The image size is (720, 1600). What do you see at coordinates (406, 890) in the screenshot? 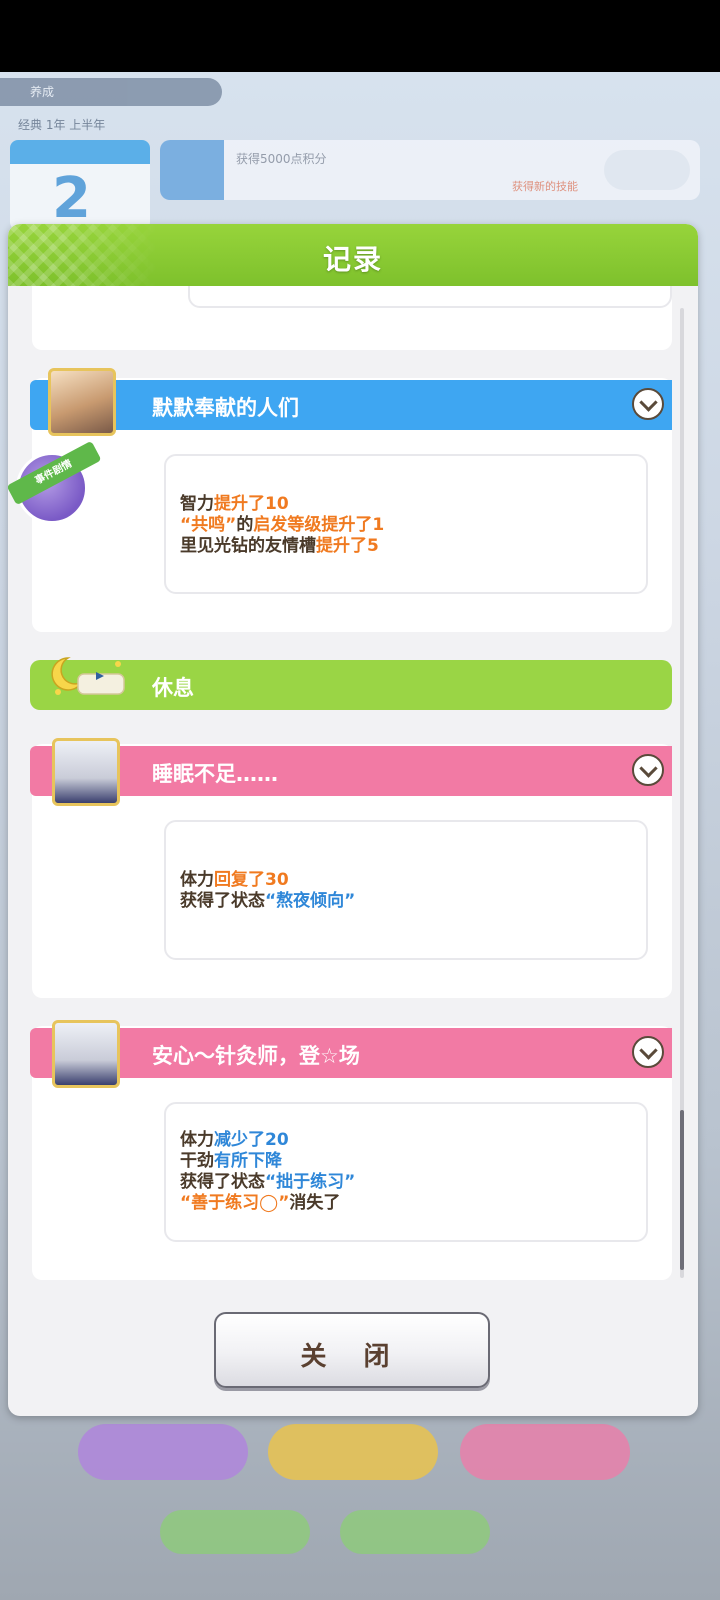
I see `event-2-detail-box: 体力回复了30 获得了状态“熬夜倾向”` at bounding box center [406, 890].